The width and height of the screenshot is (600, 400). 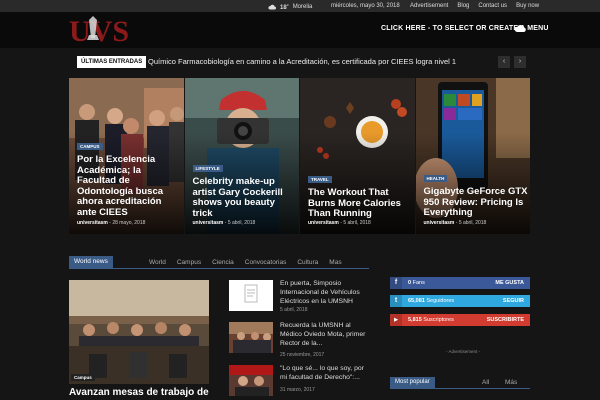 What do you see at coordinates (157, 262) in the screenshot?
I see `filter-world: World` at bounding box center [157, 262].